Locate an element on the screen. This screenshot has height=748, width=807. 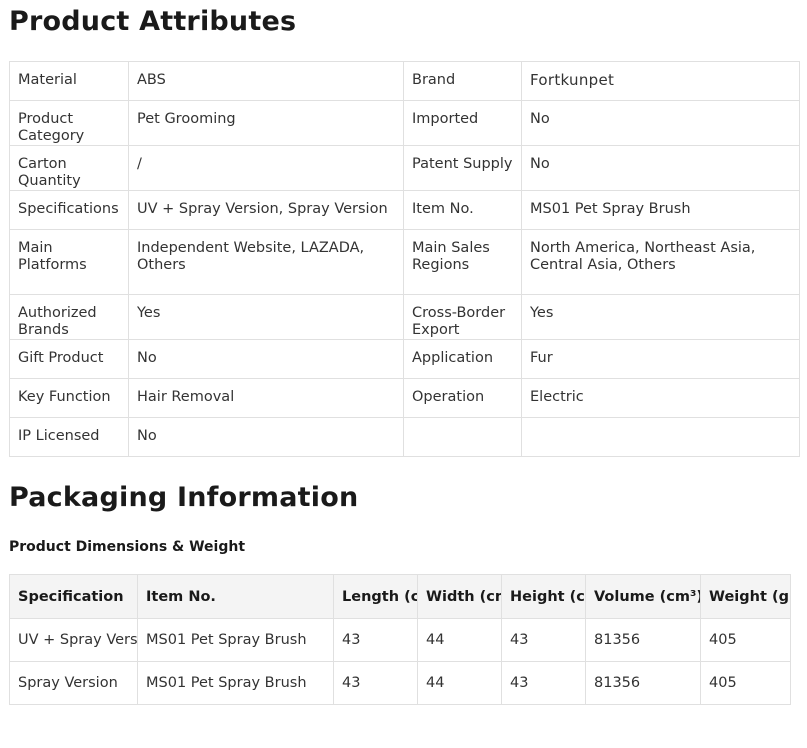
attribute-value: Electric is located at coordinates (660, 398).